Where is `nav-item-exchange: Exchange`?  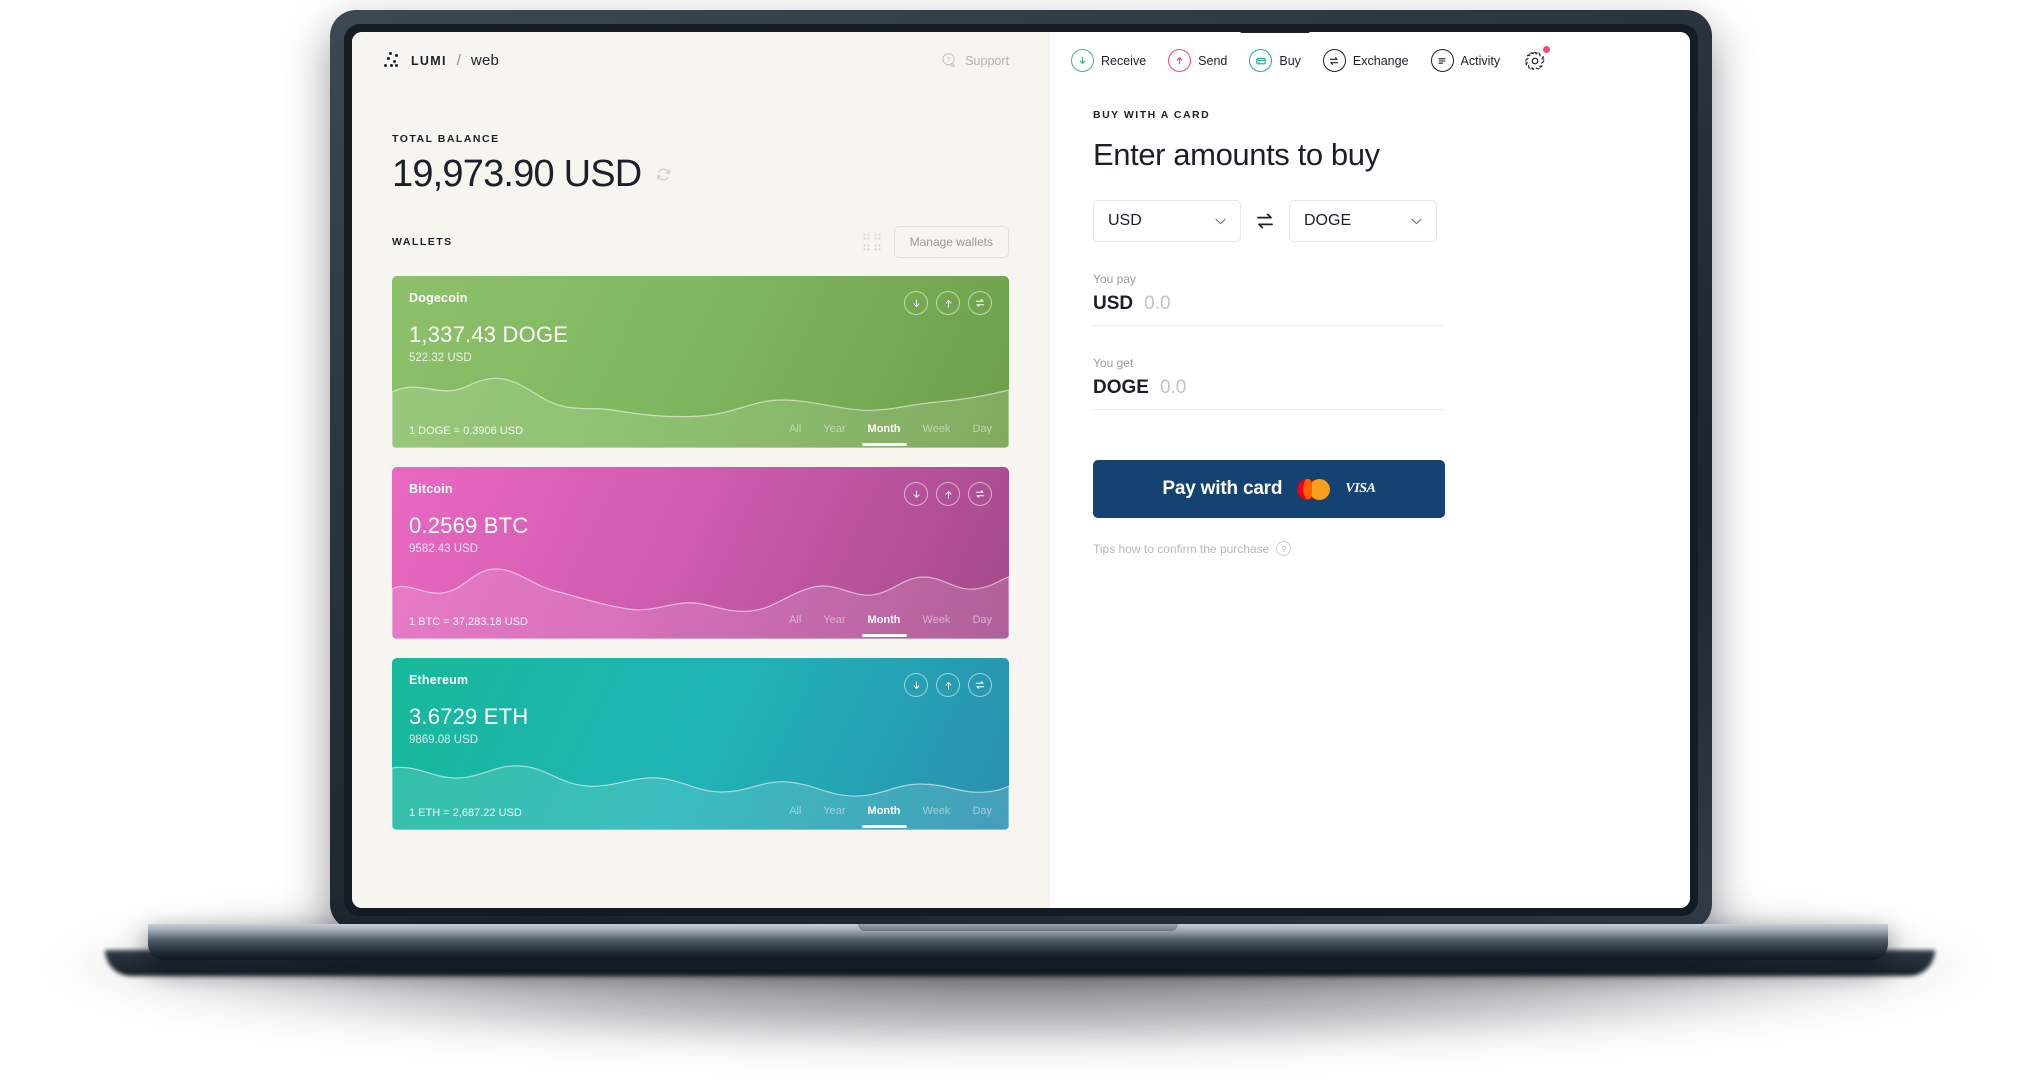 nav-item-exchange: Exchange is located at coordinates (1365, 61).